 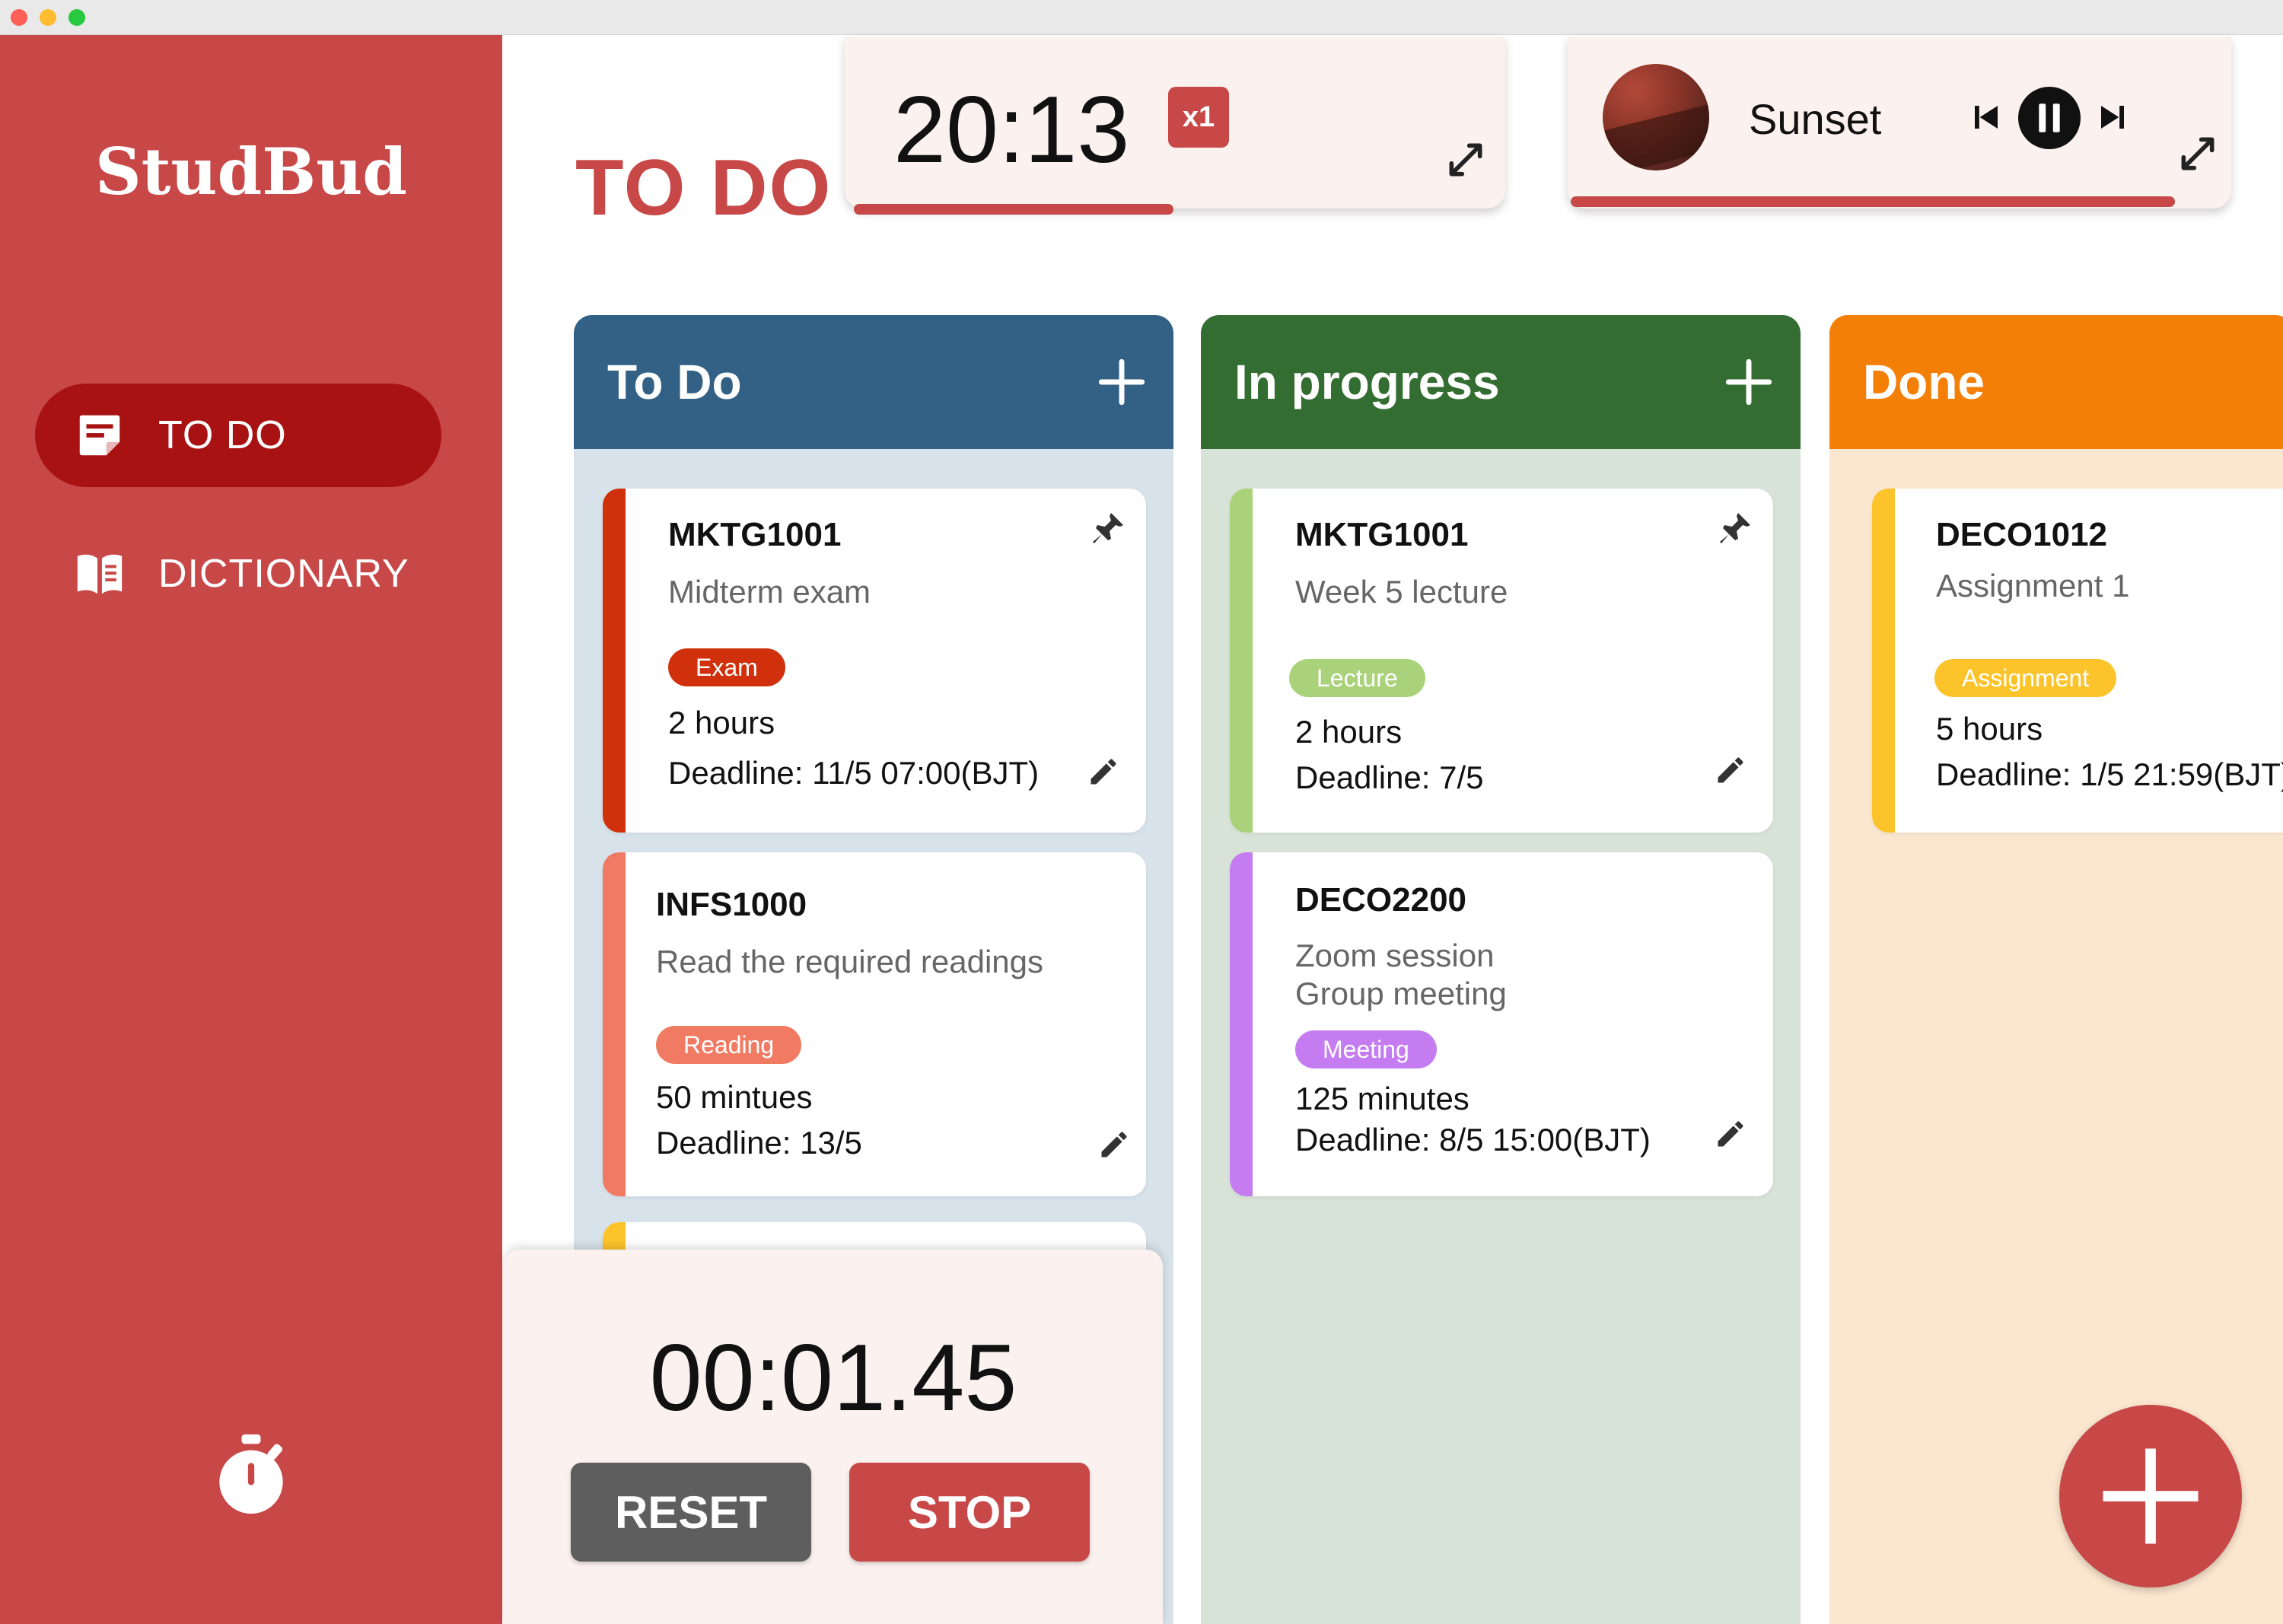 I want to click on task-tag: Meeting, so click(x=1366, y=1049).